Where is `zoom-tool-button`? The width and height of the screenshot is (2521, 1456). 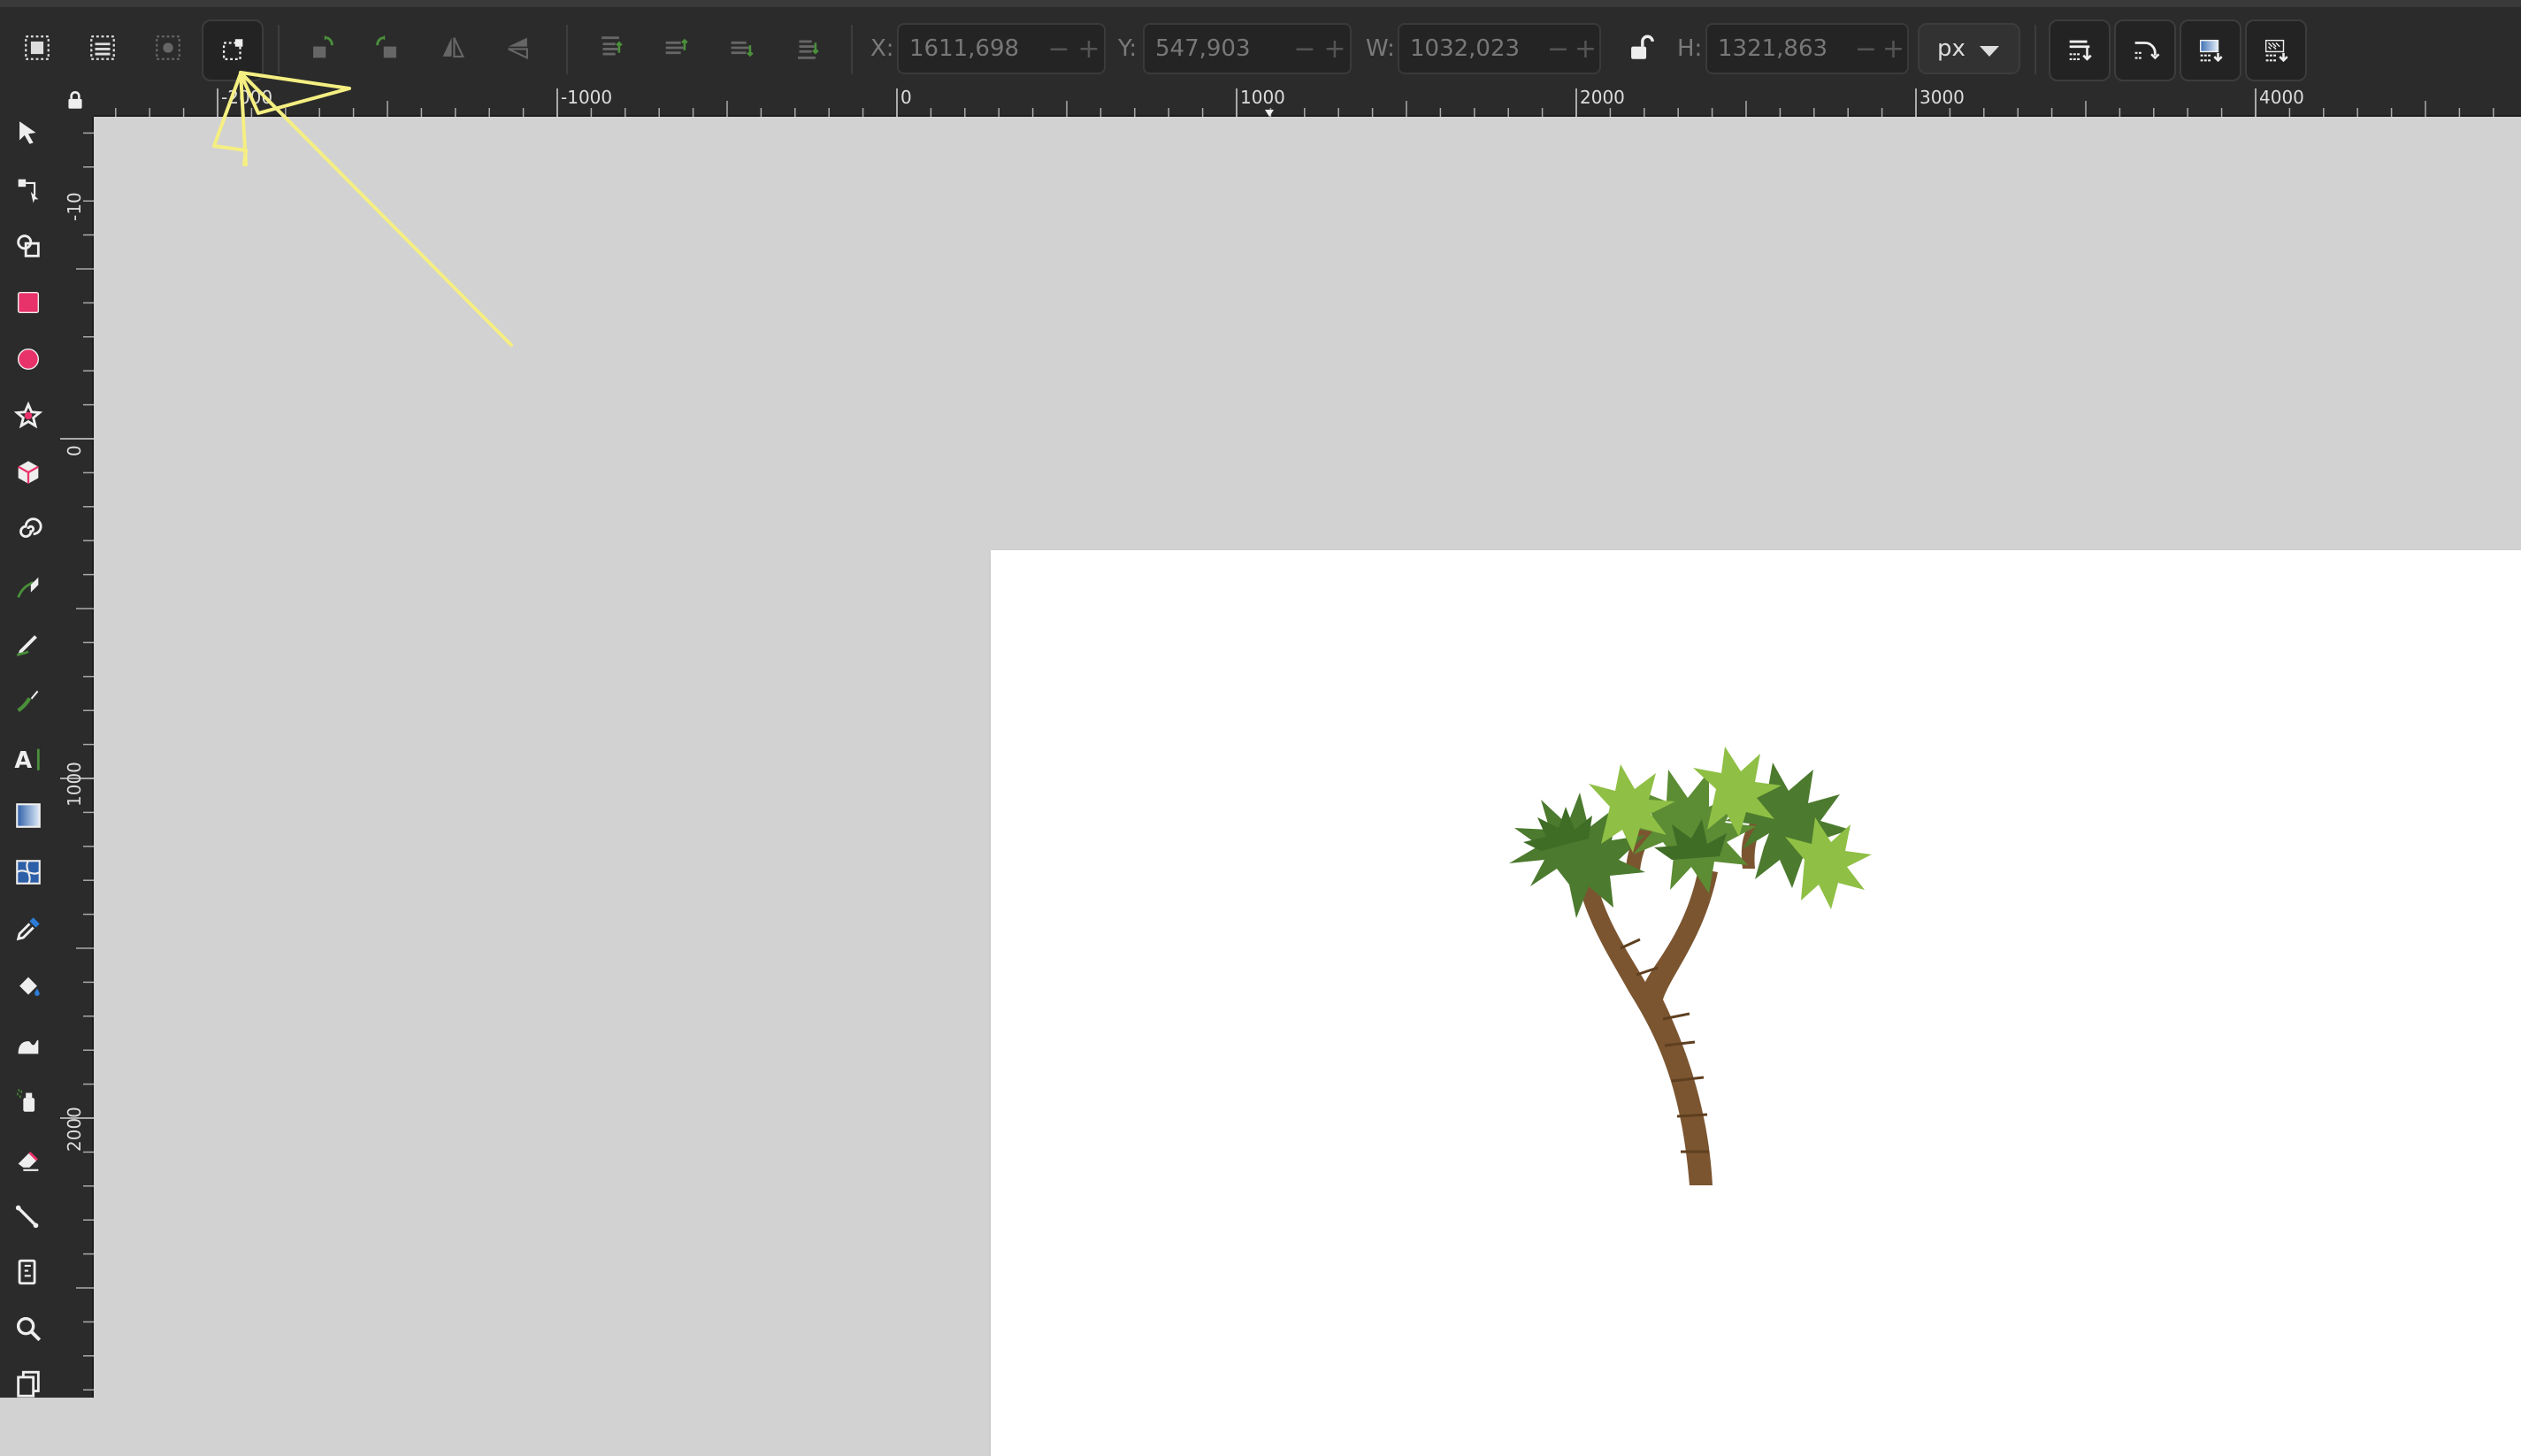
zoom-tool-button is located at coordinates (28, 1328).